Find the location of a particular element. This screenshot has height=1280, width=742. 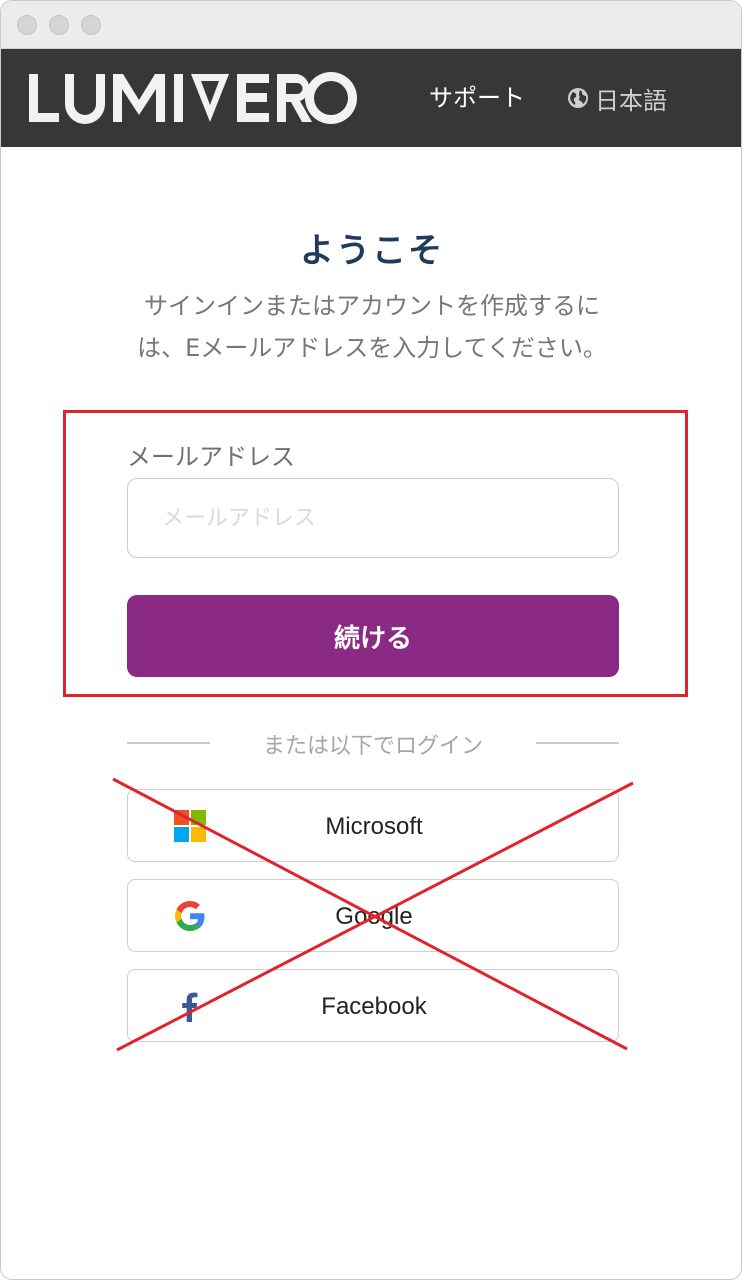

page-subtitle: サインインまたはアカウントを作成するには、Eメールアドレスを入力してください。 is located at coordinates (372, 327).